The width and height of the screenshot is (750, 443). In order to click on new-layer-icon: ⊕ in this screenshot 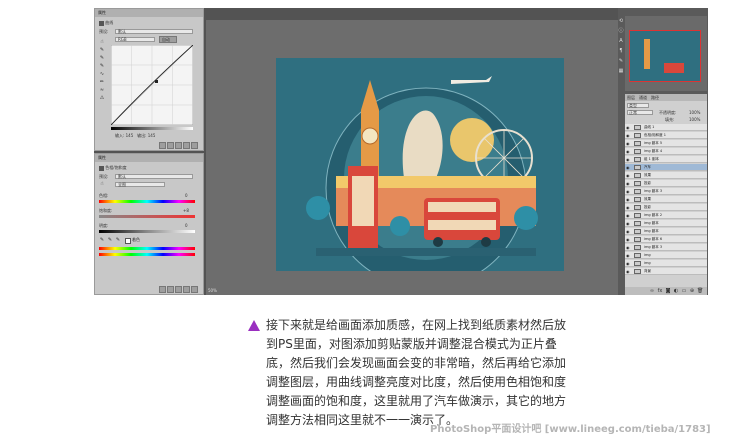, I will do `click(692, 291)`.